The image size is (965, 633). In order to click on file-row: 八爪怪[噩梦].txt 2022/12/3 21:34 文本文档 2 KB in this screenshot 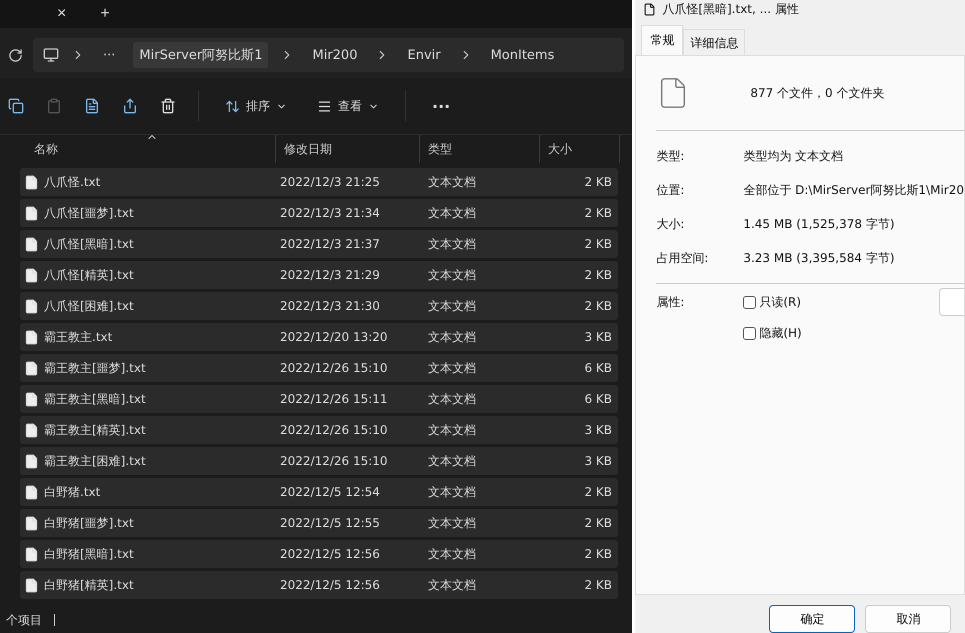, I will do `click(319, 213)`.